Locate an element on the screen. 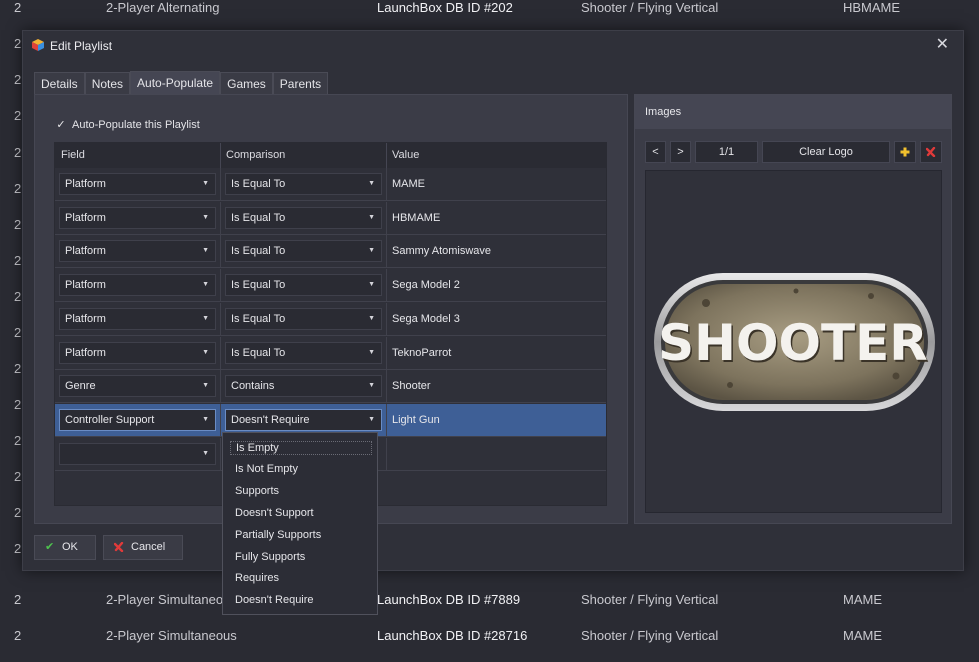  background-cell-platform: HBMAME is located at coordinates (872, 7).